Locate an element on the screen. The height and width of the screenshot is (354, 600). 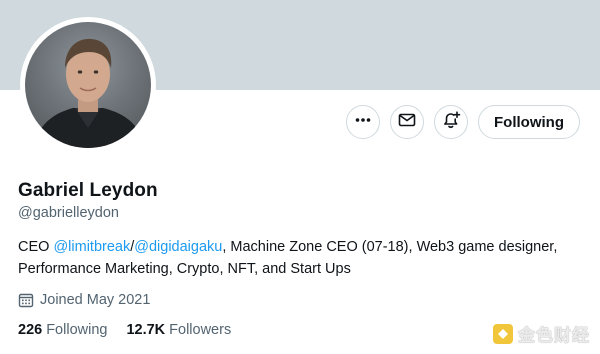
following-count: 226 is located at coordinates (30, 330).